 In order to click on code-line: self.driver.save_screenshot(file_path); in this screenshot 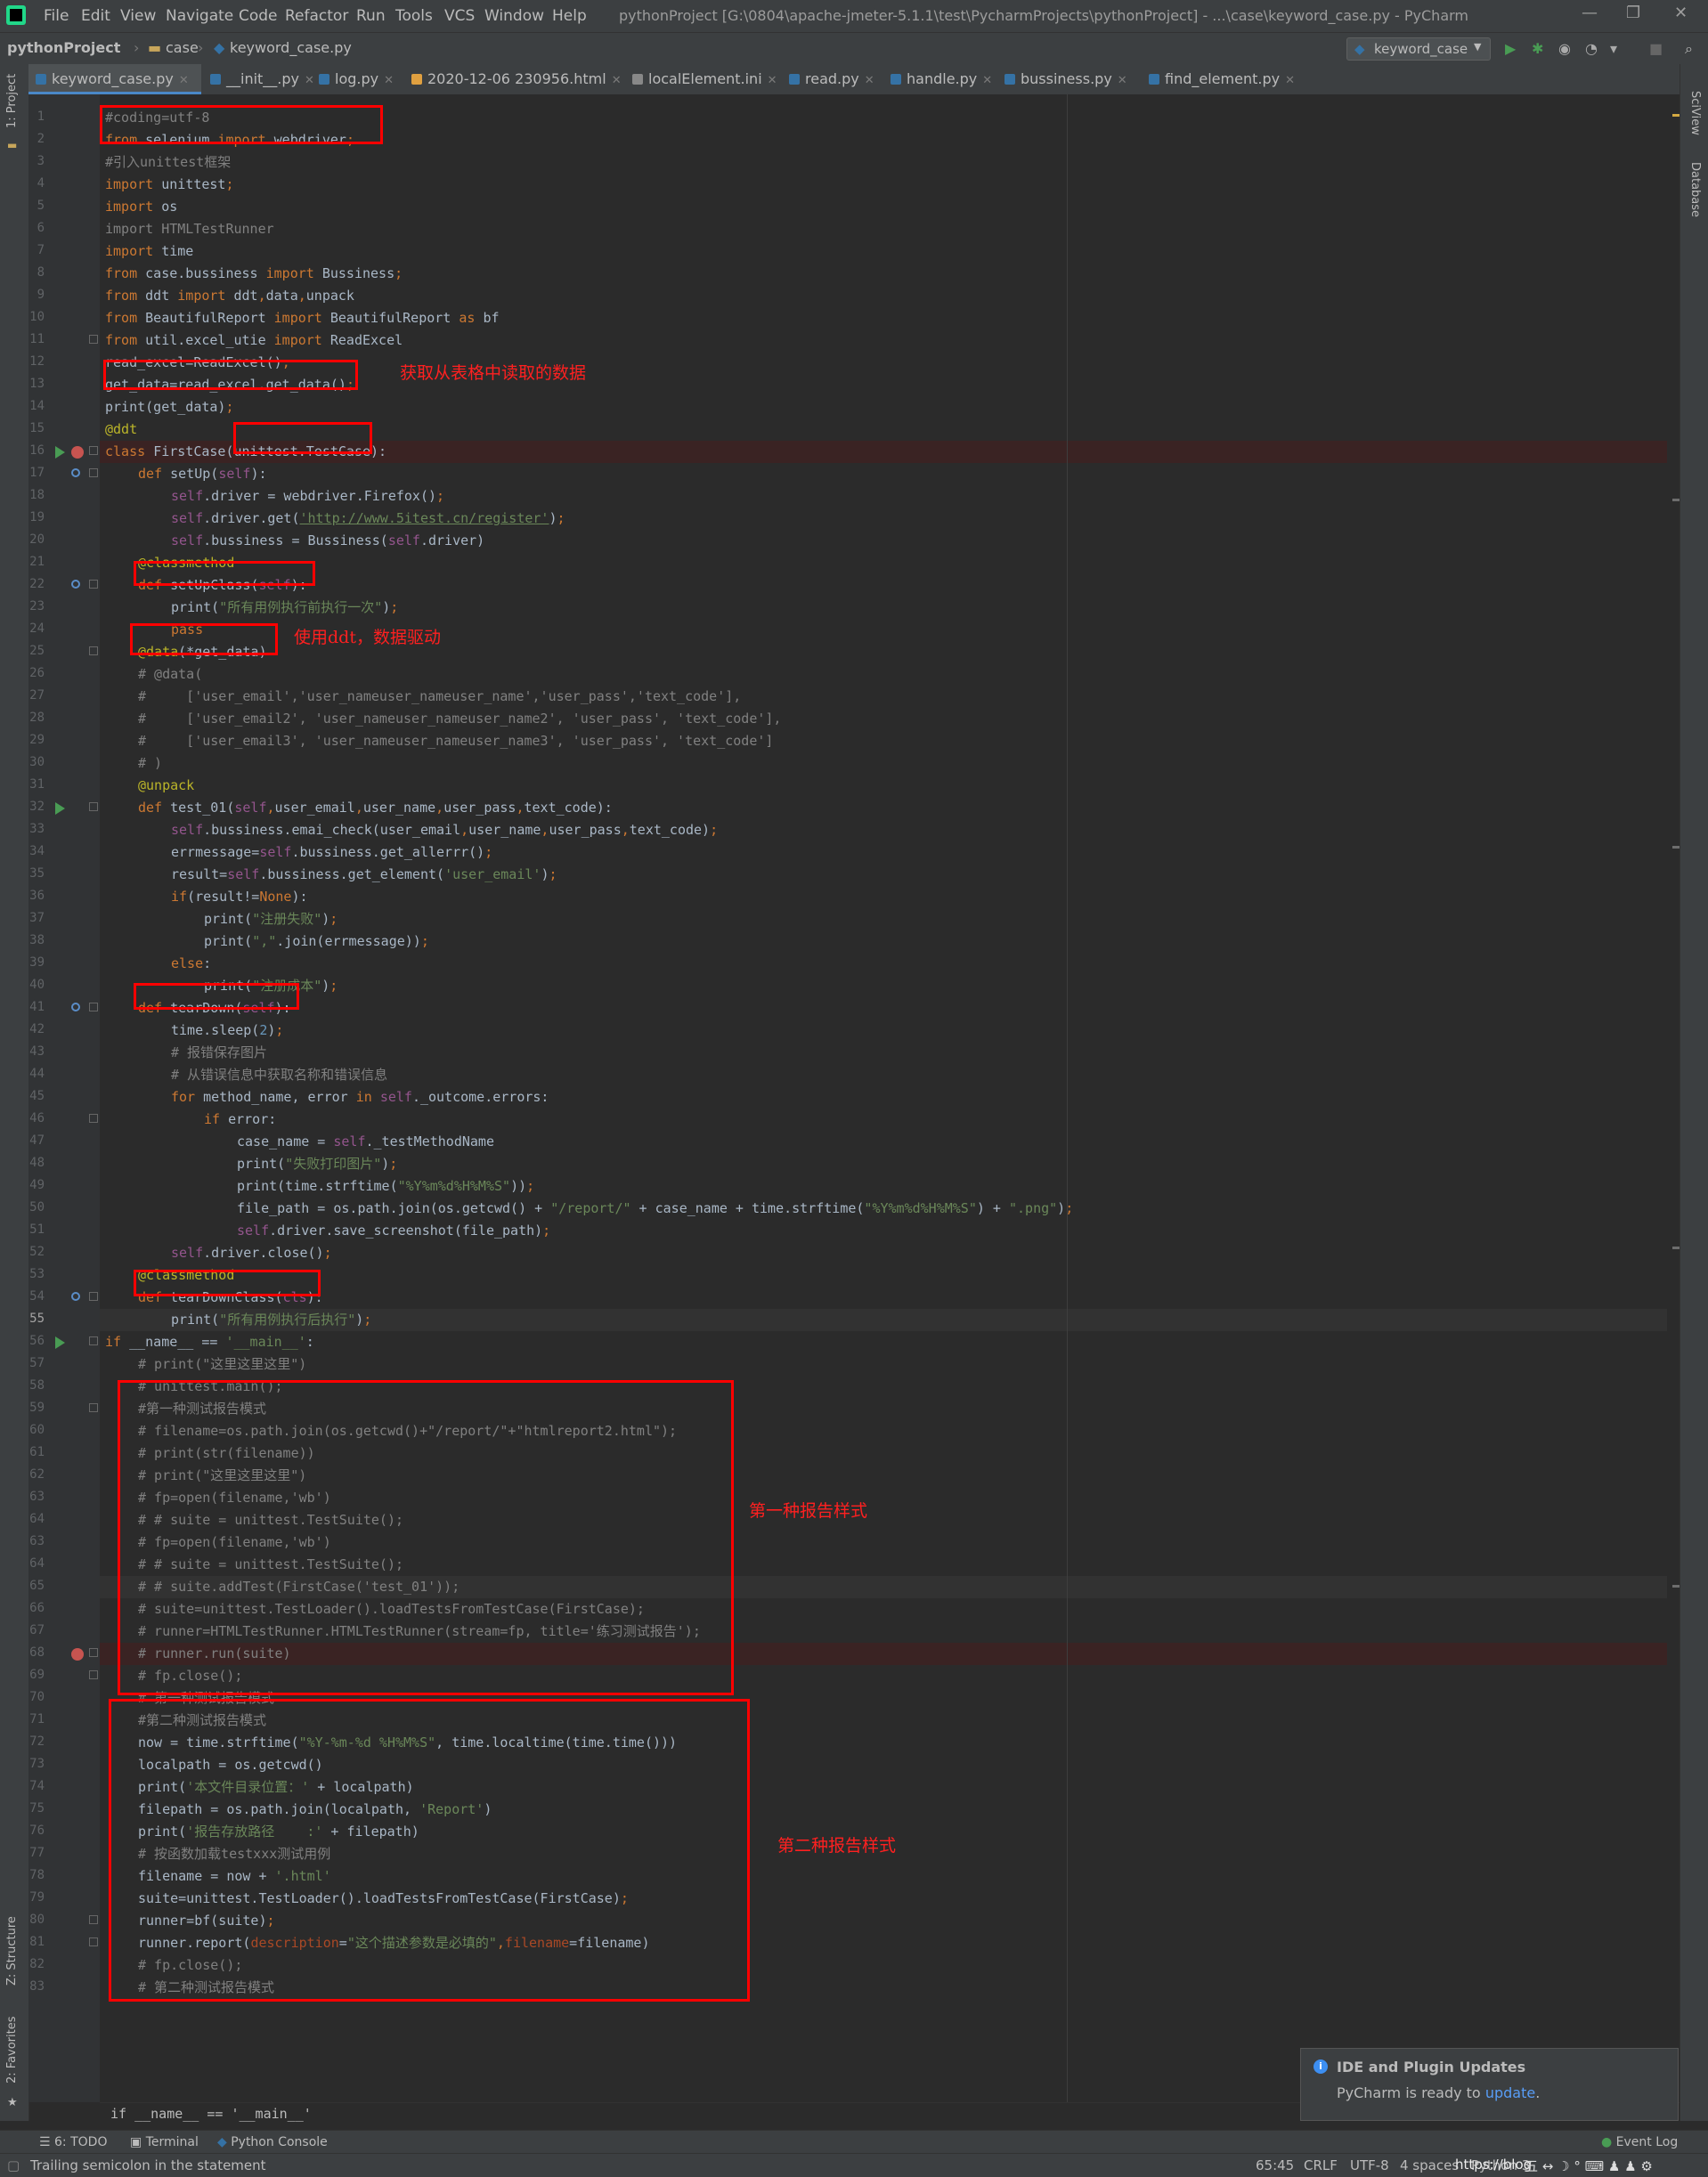, I will do `click(883, 1231)`.